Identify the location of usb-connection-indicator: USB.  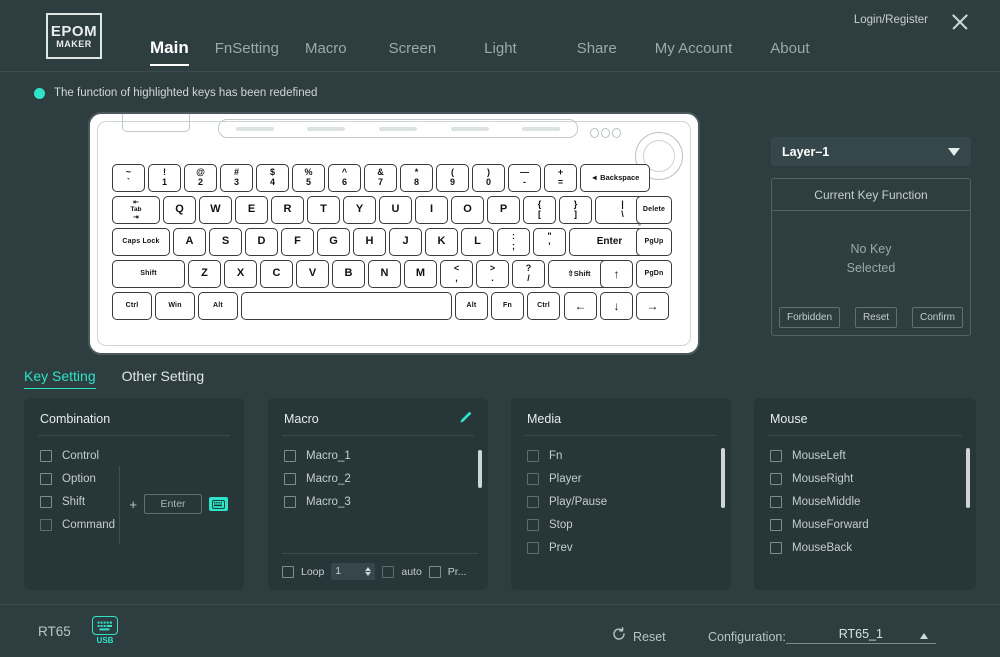
(105, 630).